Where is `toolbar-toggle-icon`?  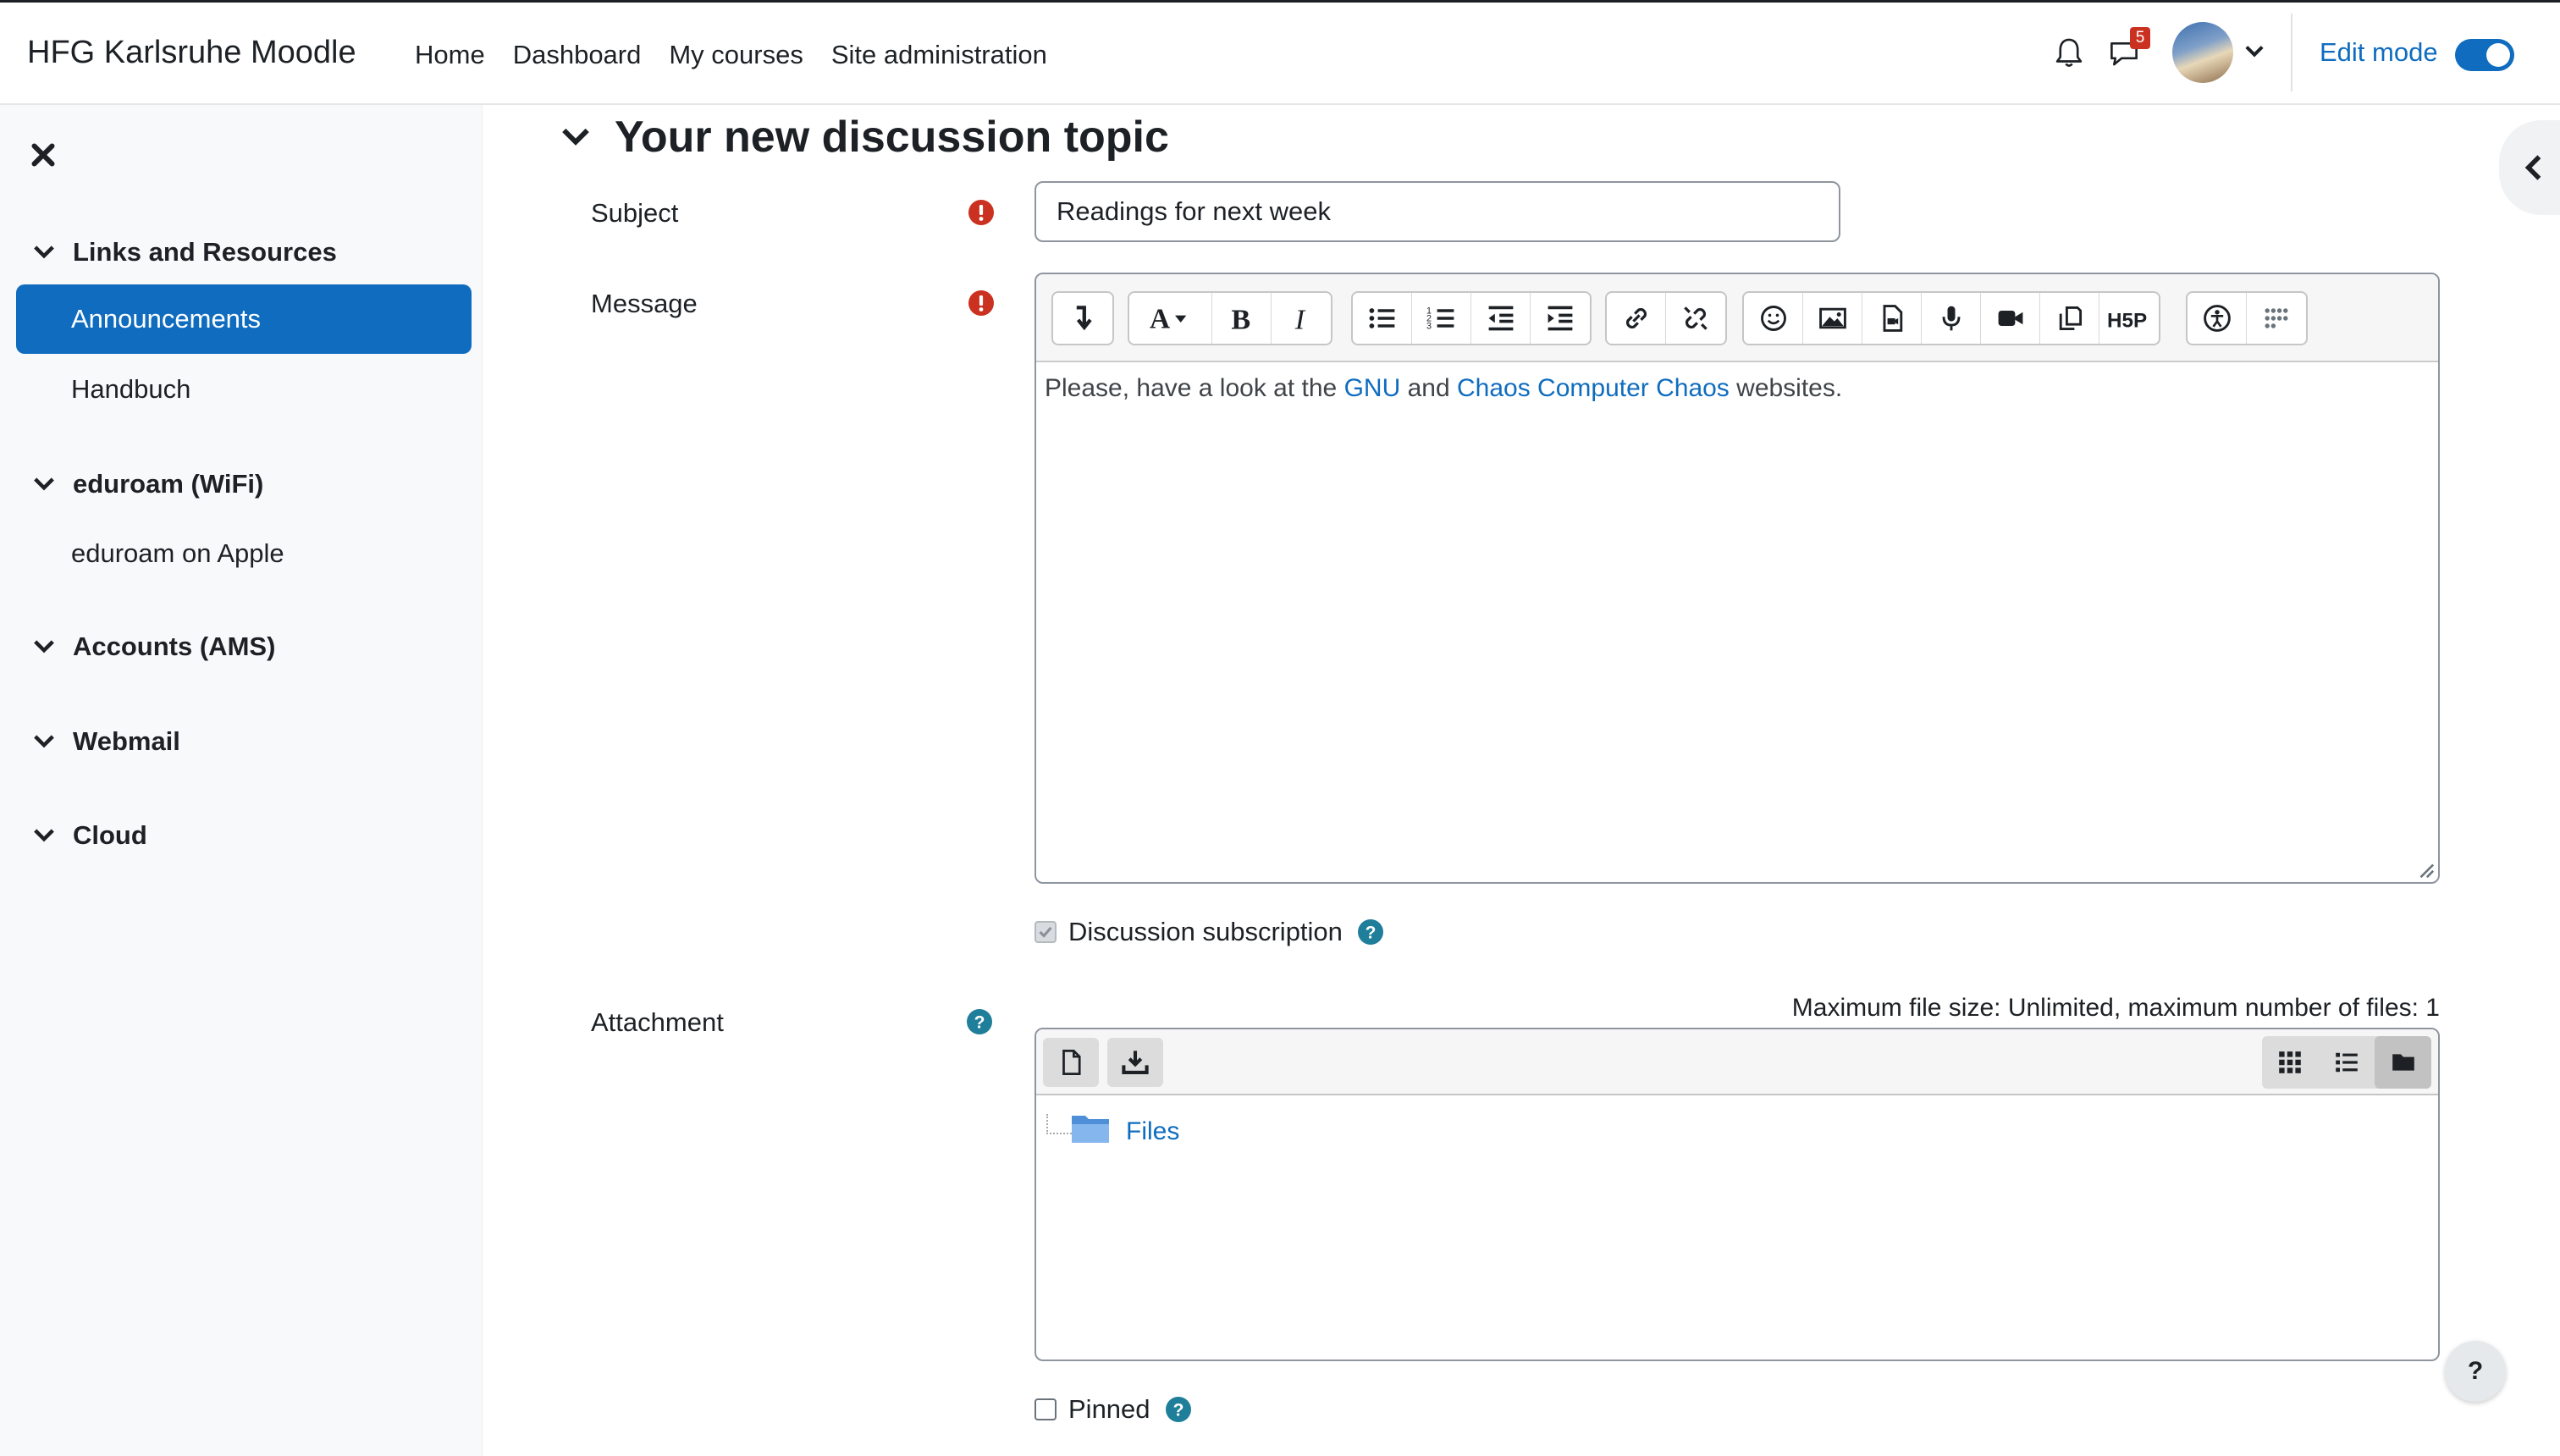 toolbar-toggle-icon is located at coordinates (1082, 318).